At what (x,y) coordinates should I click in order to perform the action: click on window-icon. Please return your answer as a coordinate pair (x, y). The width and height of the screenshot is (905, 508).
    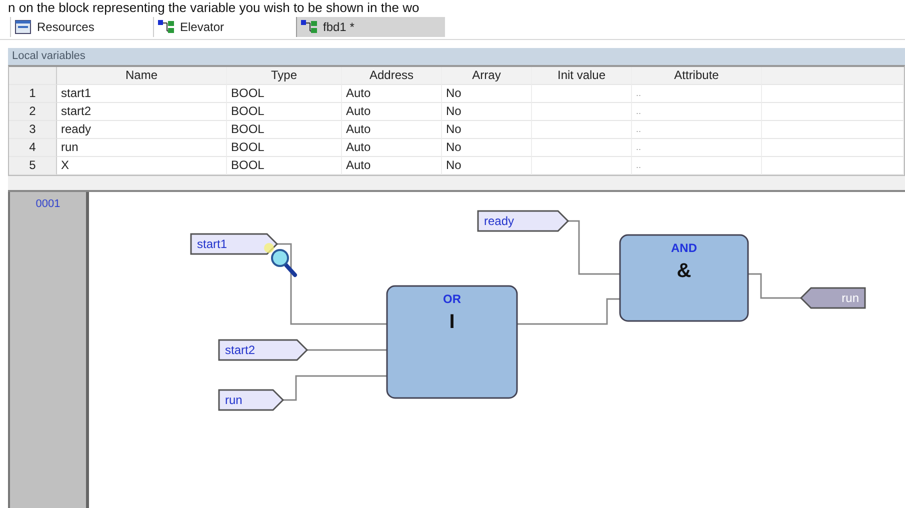
    Looking at the image, I should click on (23, 27).